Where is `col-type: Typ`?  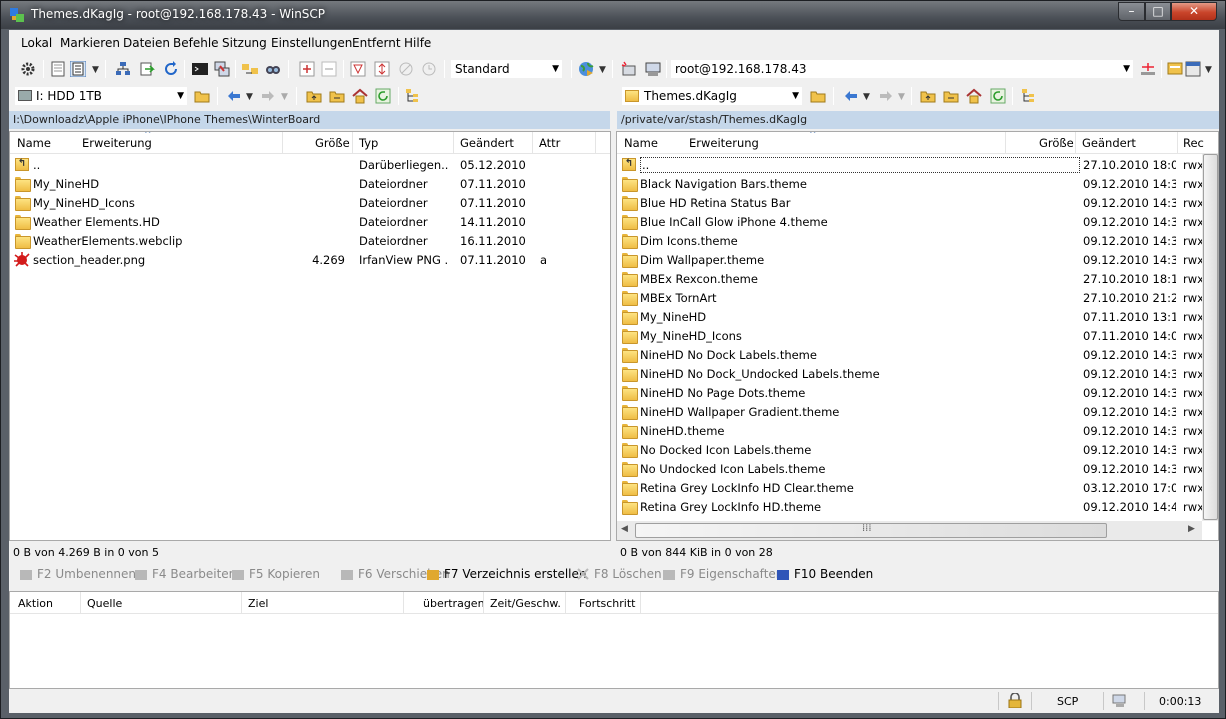
col-type: Typ is located at coordinates (368, 143).